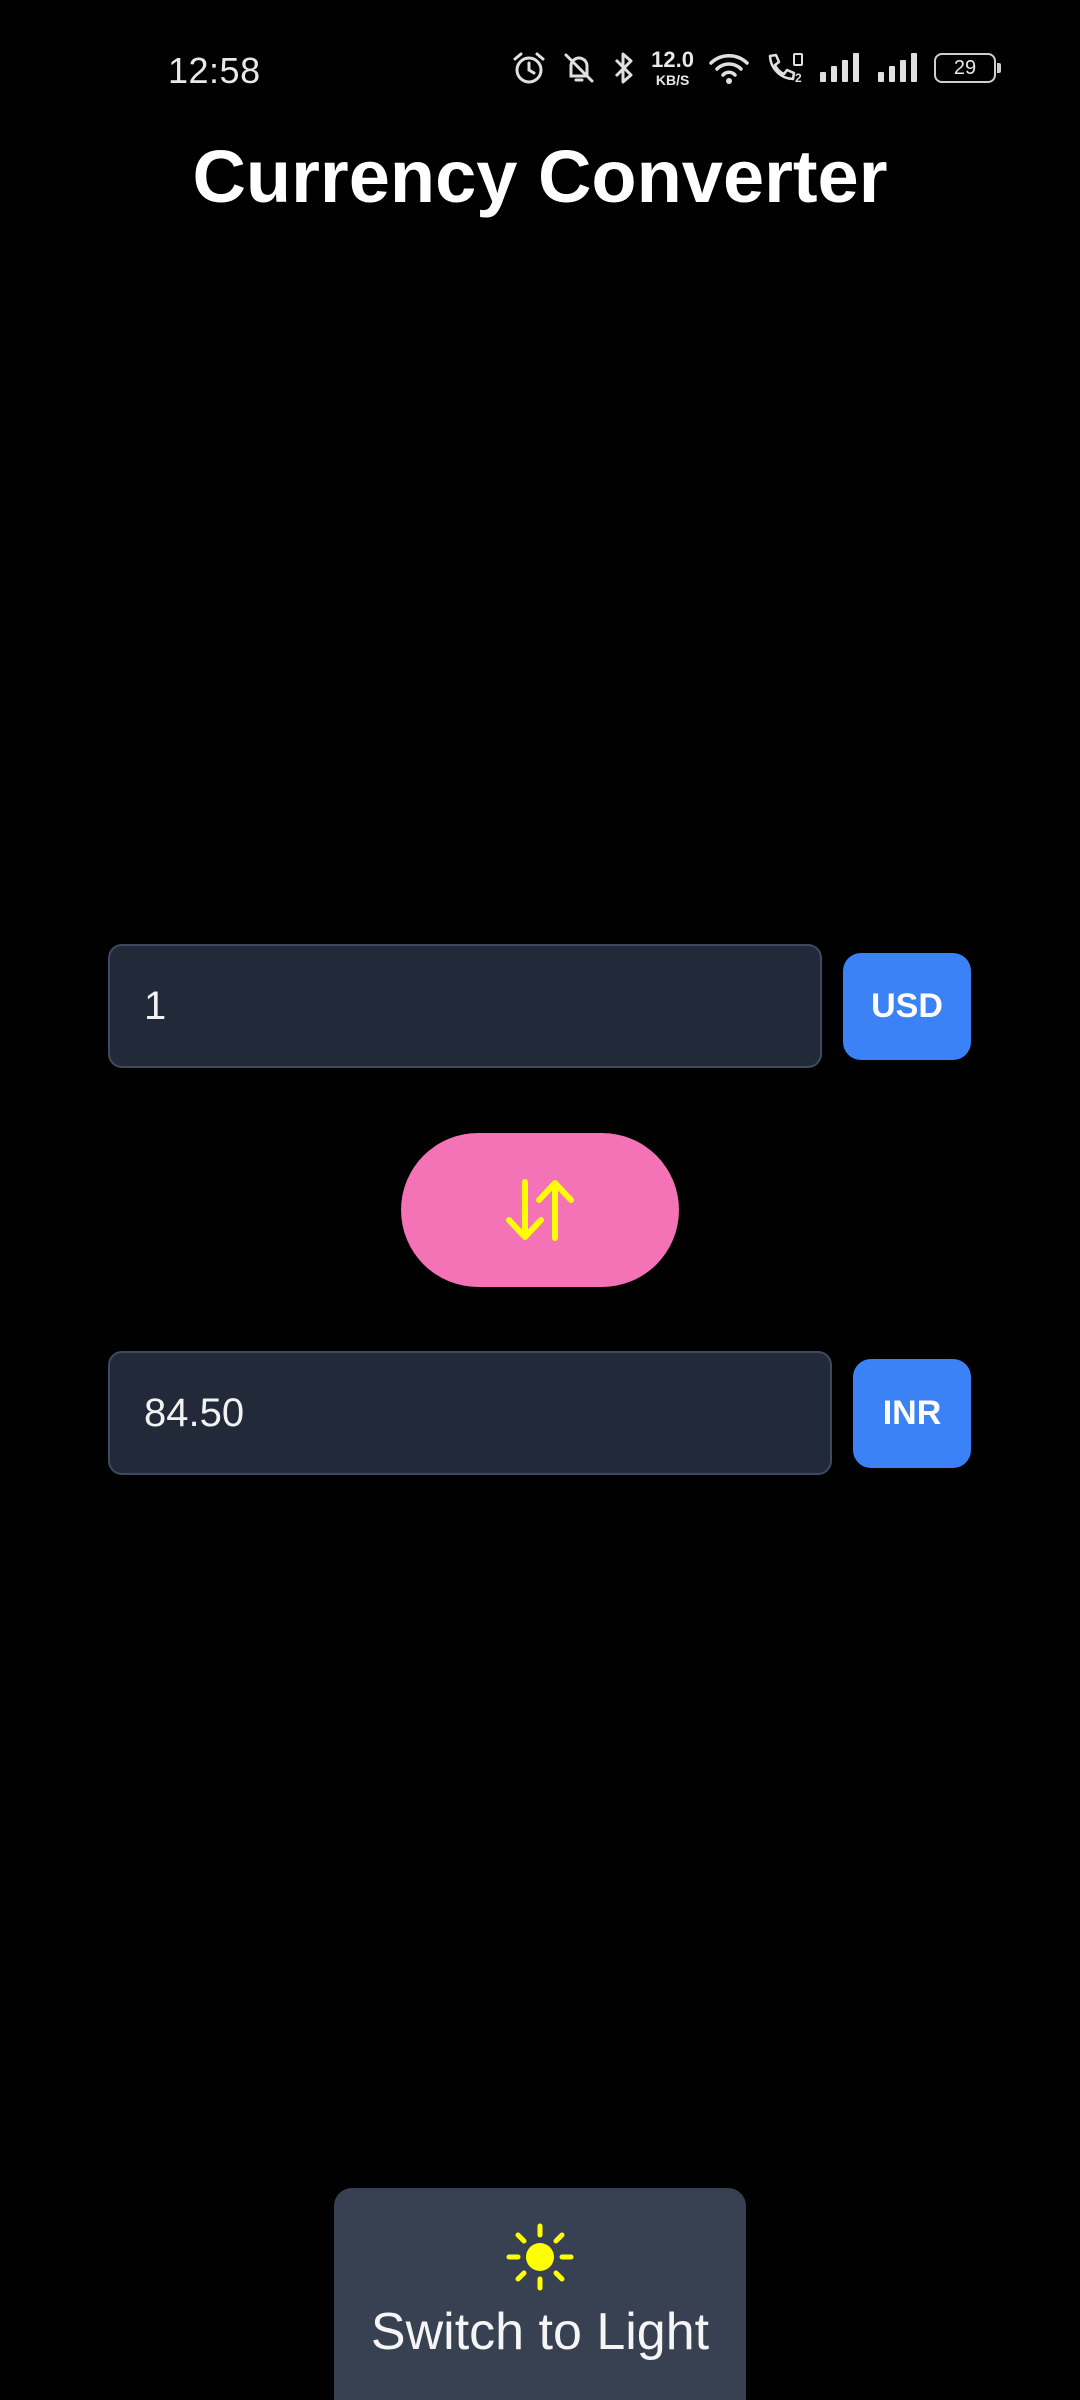 The width and height of the screenshot is (1080, 2400). What do you see at coordinates (907, 1006) in the screenshot?
I see `from-currency-button: USD` at bounding box center [907, 1006].